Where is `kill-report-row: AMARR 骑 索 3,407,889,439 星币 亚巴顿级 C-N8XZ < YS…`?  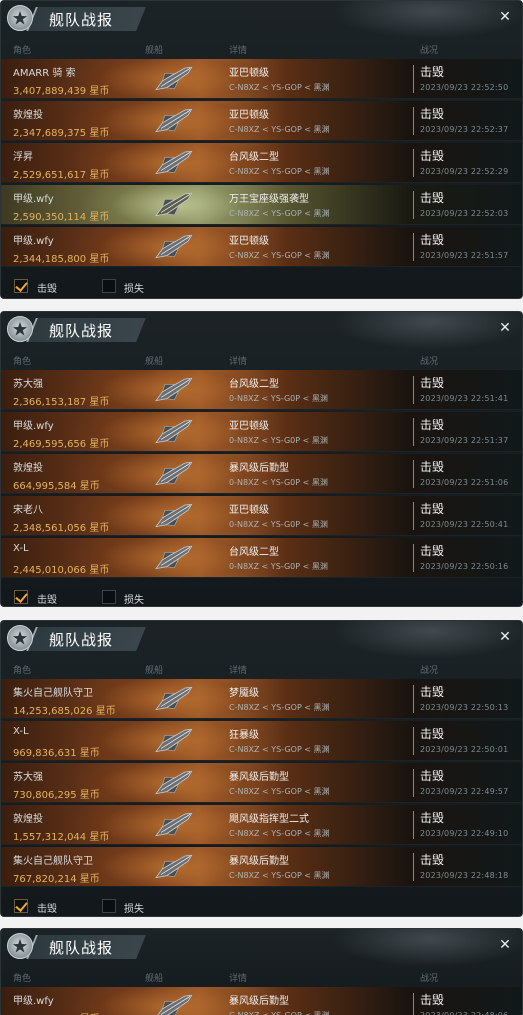
kill-report-row: AMARR 骑 索 3,407,889,439 星币 亚巴顿级 C-N8XZ < YS… is located at coordinates (261, 79).